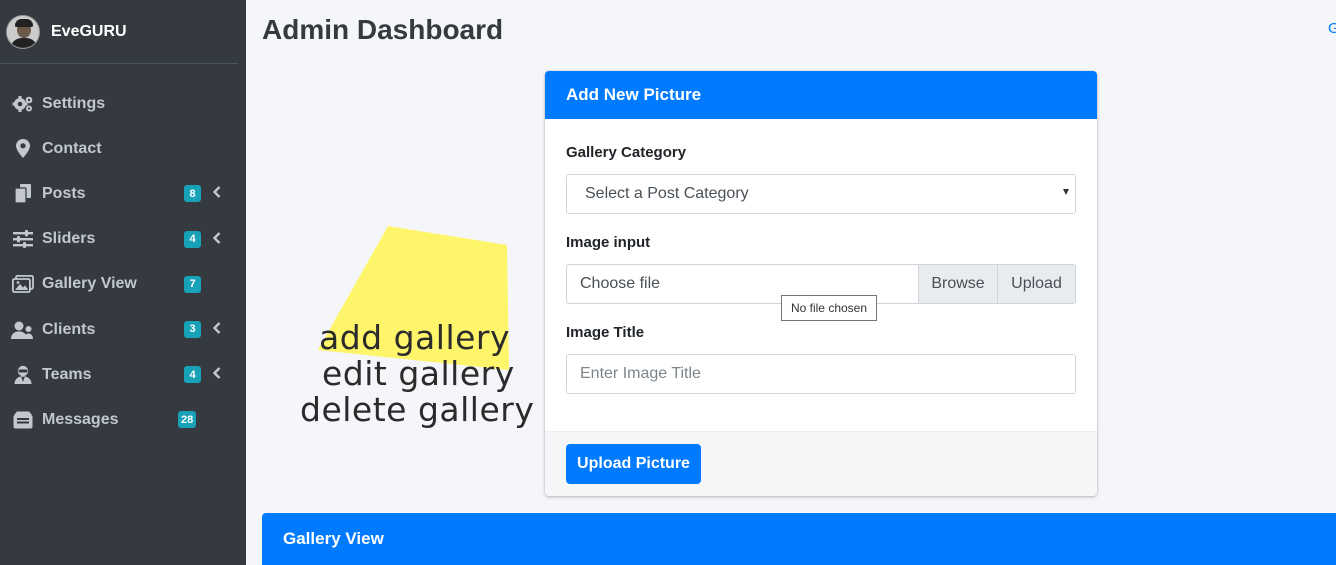 The width and height of the screenshot is (1336, 565). I want to click on annotation-line-3: delete gallery, so click(417, 409).